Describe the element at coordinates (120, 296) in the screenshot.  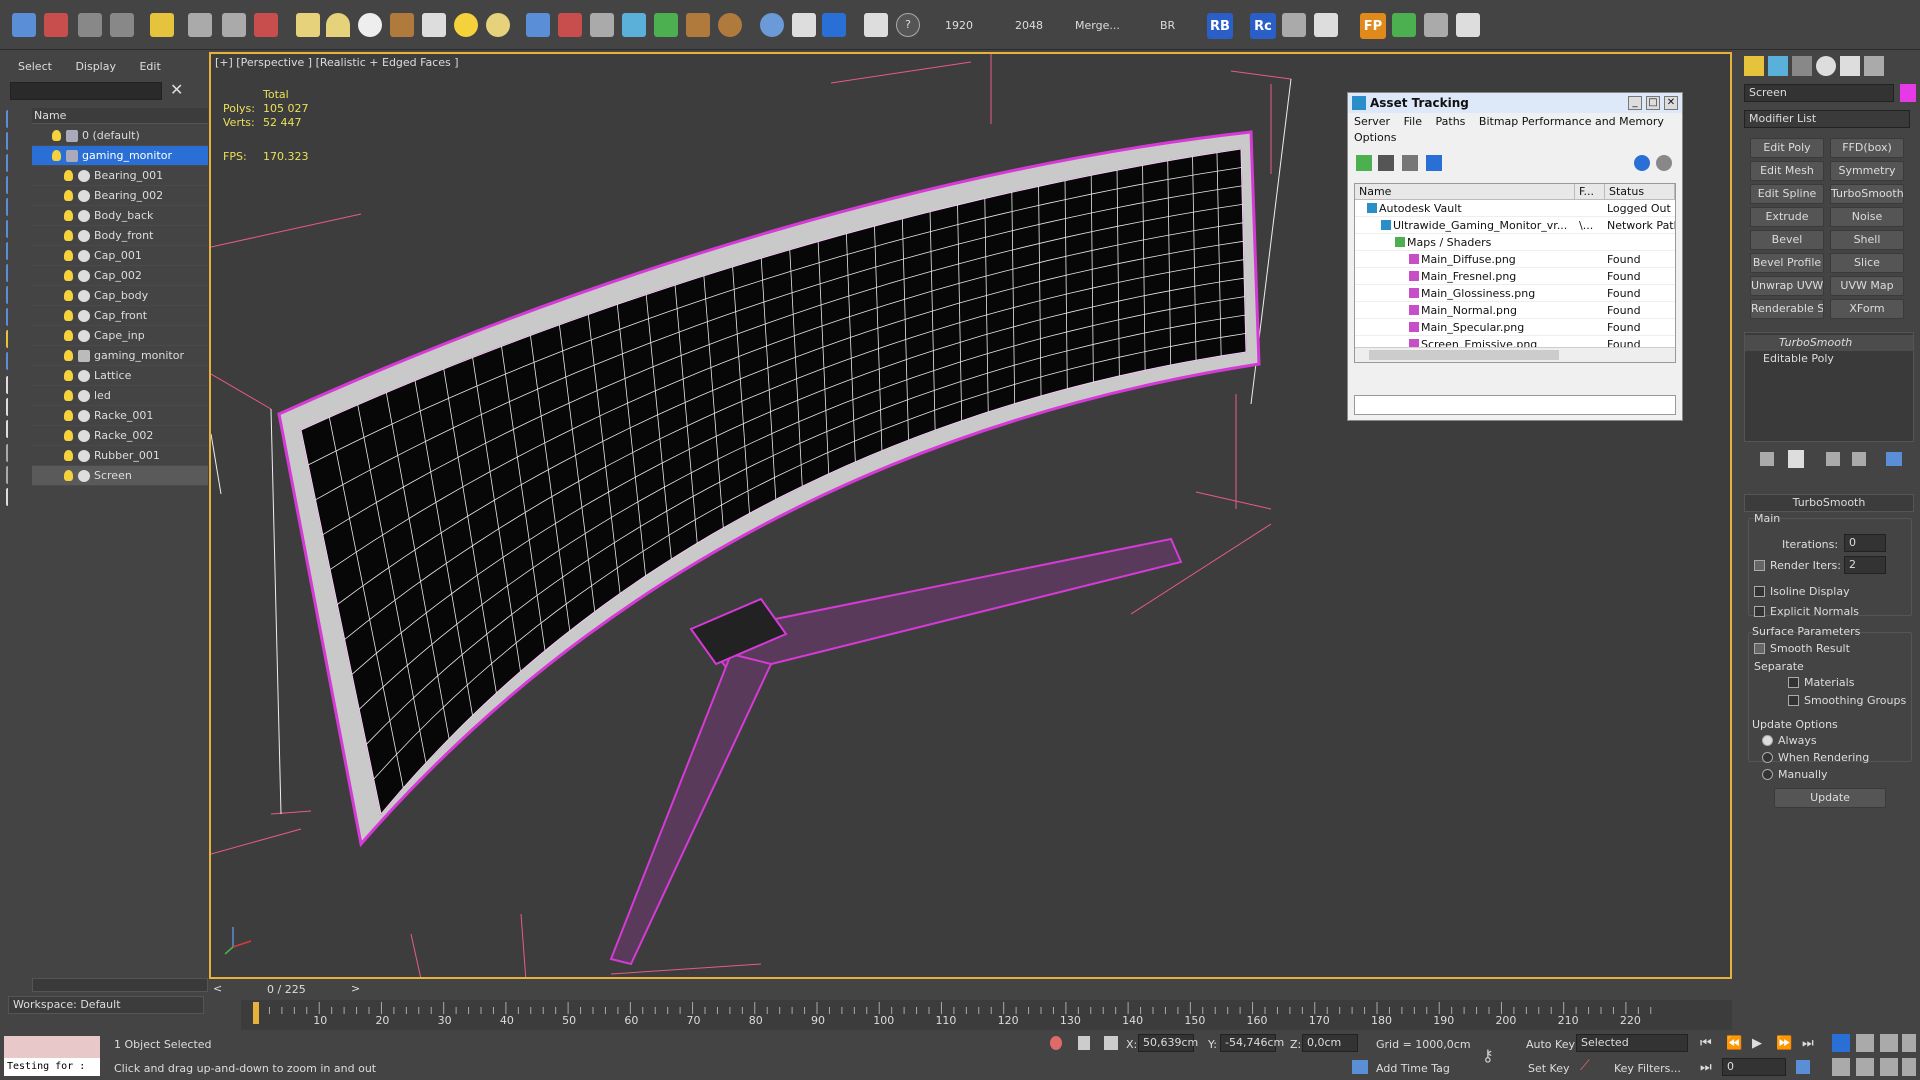
I see `scene-item: Cap_body` at that location.